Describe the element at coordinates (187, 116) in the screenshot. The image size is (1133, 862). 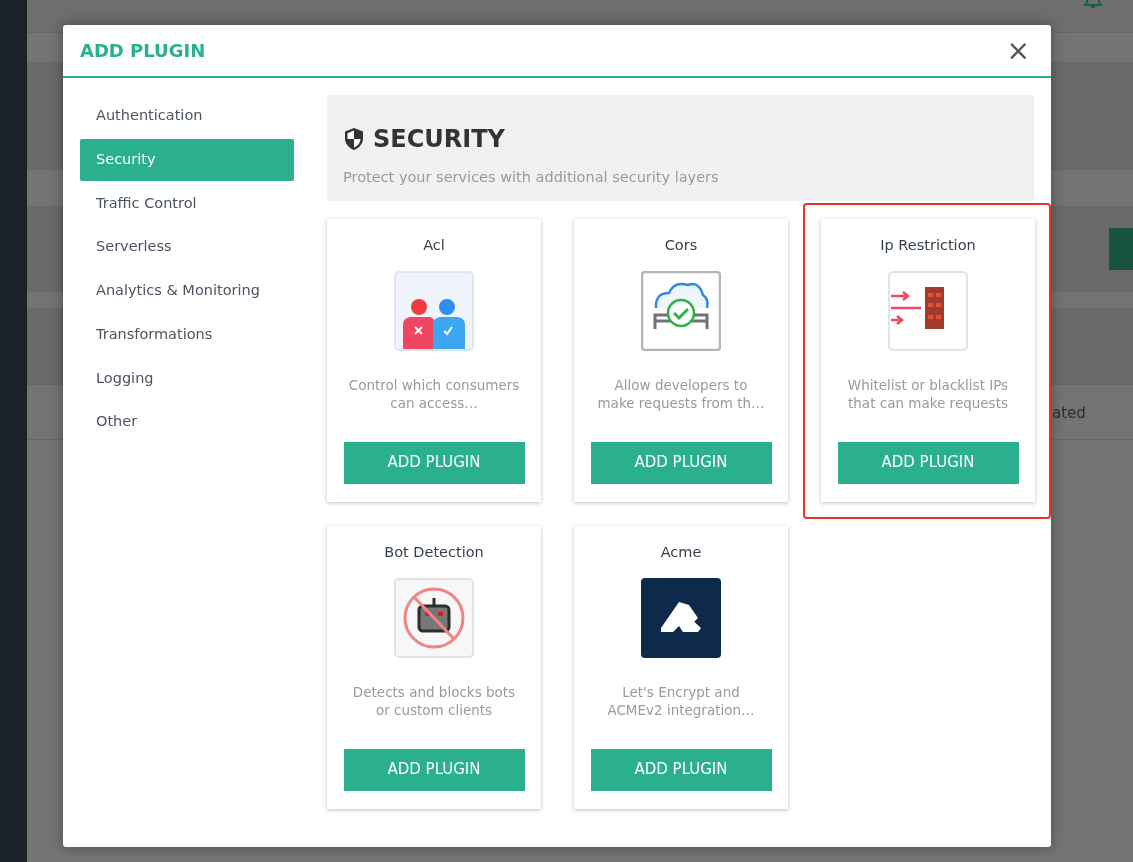
I see `category-item: Authentication` at that location.